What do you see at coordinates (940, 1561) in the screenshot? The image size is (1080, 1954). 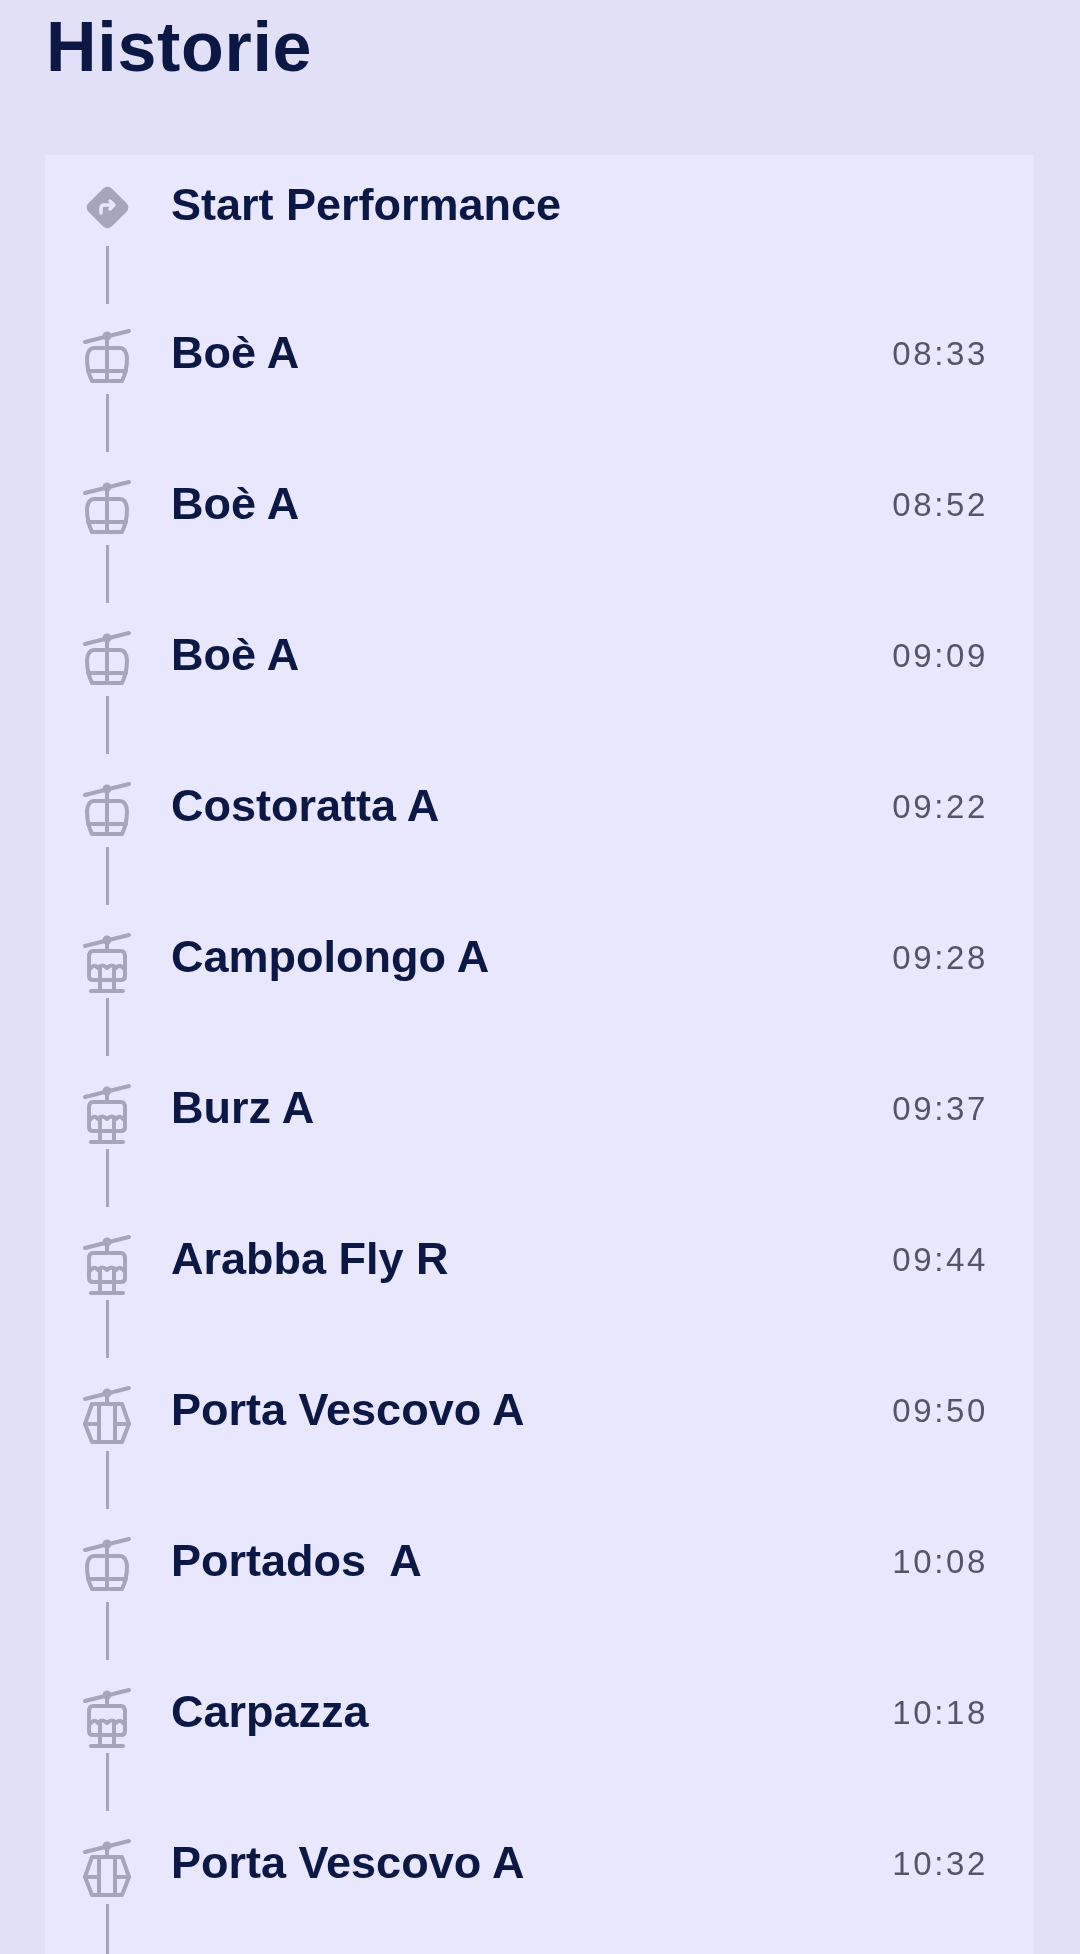 I see `time-label: 10:08` at bounding box center [940, 1561].